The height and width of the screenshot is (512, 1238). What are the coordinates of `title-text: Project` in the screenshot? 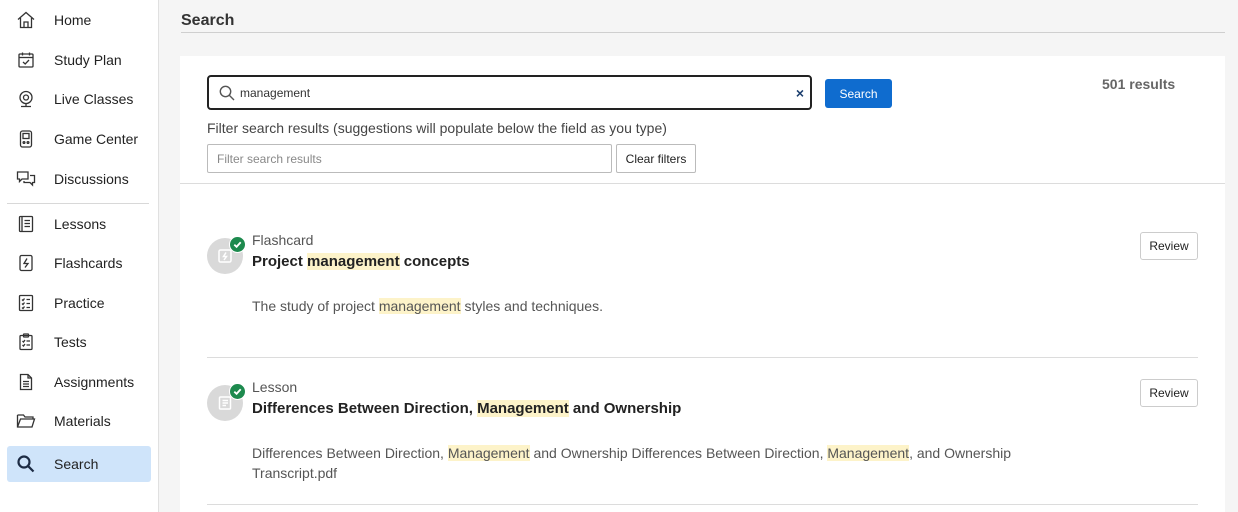 It's located at (280, 261).